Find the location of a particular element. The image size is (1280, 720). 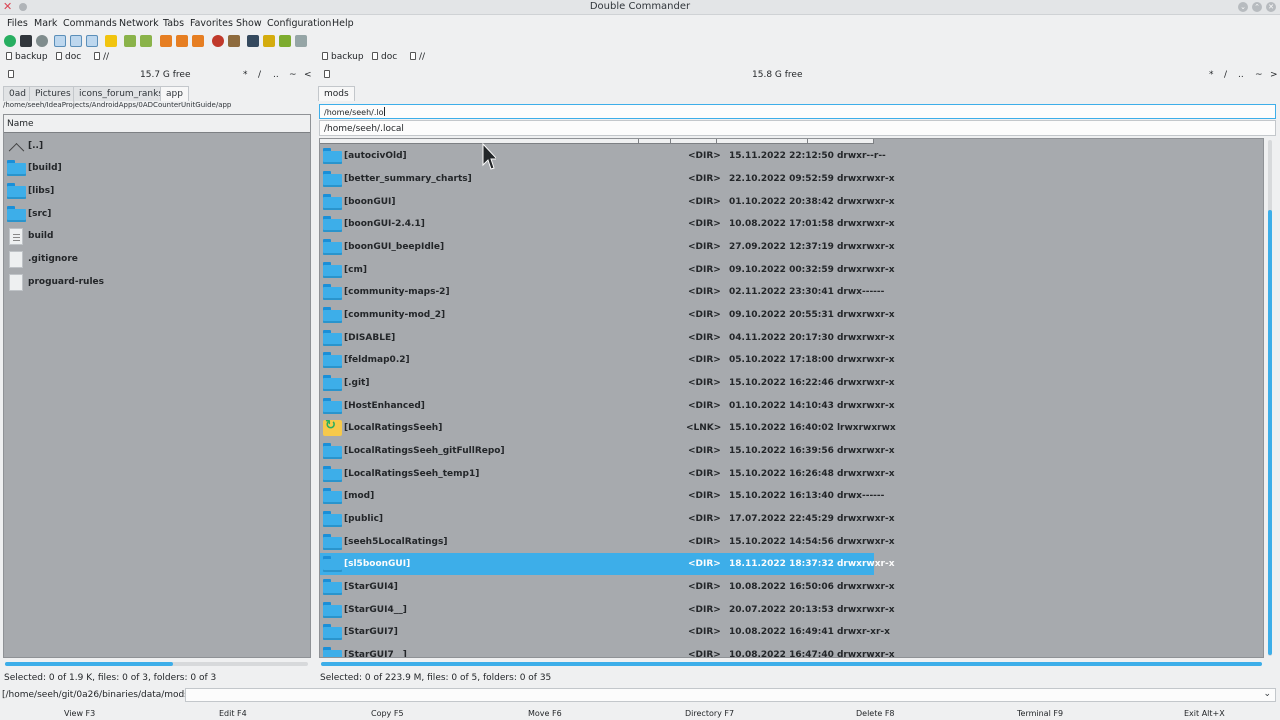

left-nav-root: * is located at coordinates (245, 75).